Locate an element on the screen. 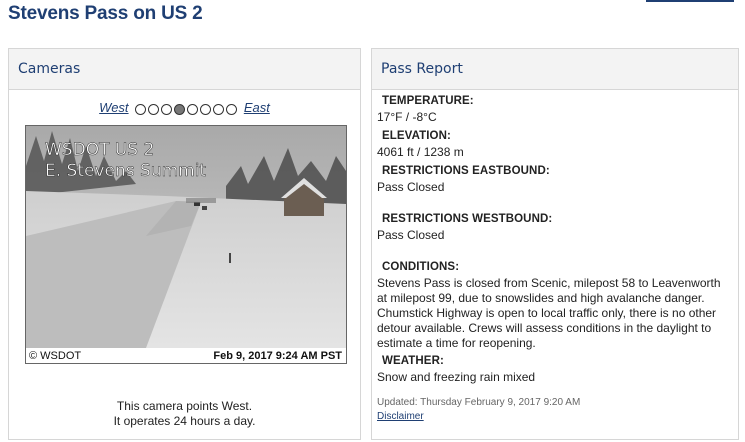 The height and width of the screenshot is (442, 745). elevation-label: ELEVATION: is located at coordinates (416, 136).